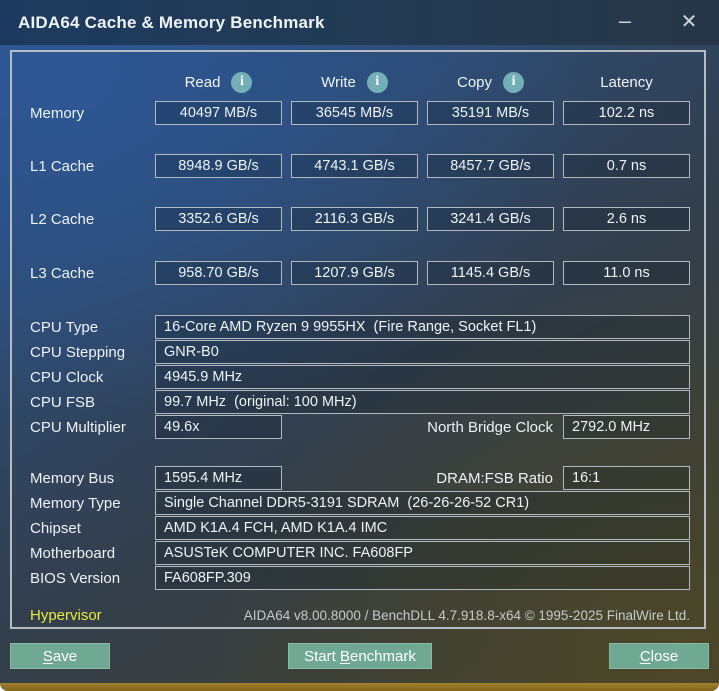 This screenshot has height=691, width=719. Describe the element at coordinates (218, 113) in the screenshot. I see `memory-read-value: 40497 MB/s` at that location.